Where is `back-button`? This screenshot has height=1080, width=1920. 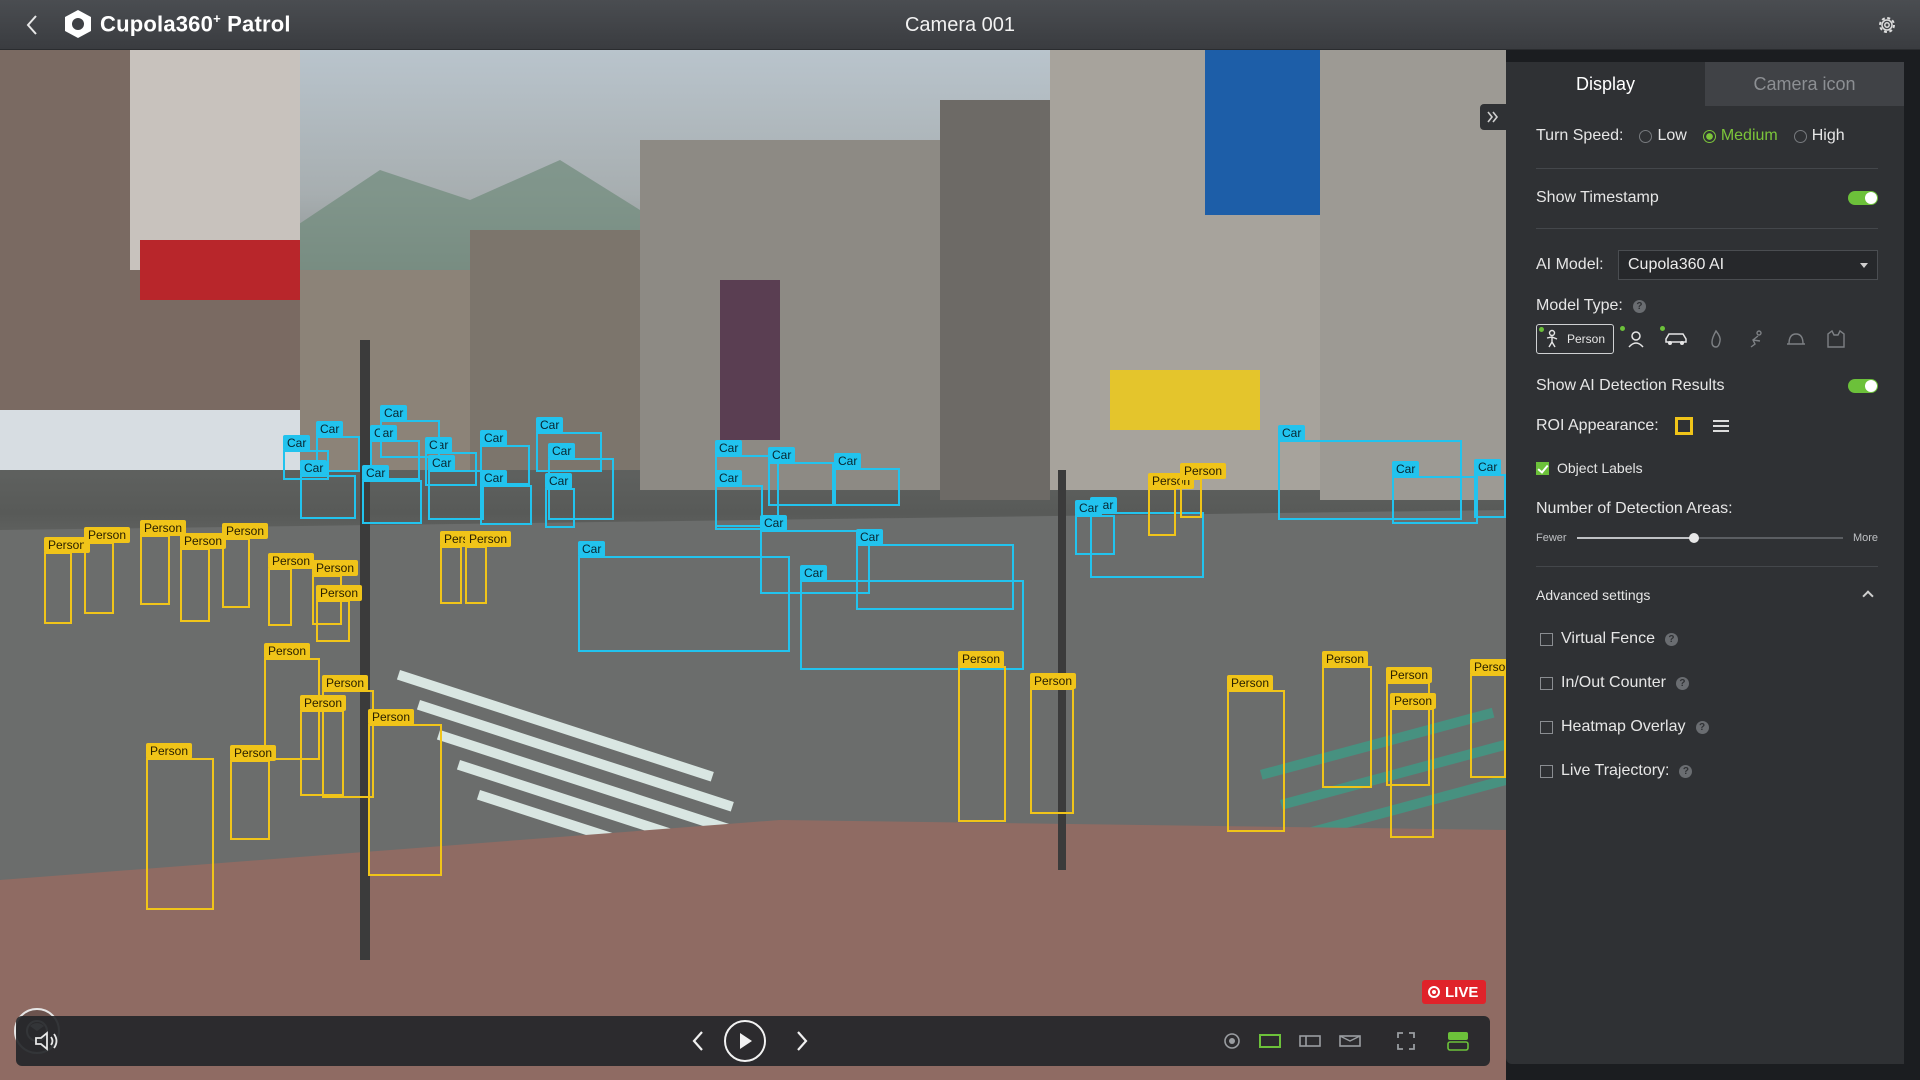
back-button is located at coordinates (32, 25).